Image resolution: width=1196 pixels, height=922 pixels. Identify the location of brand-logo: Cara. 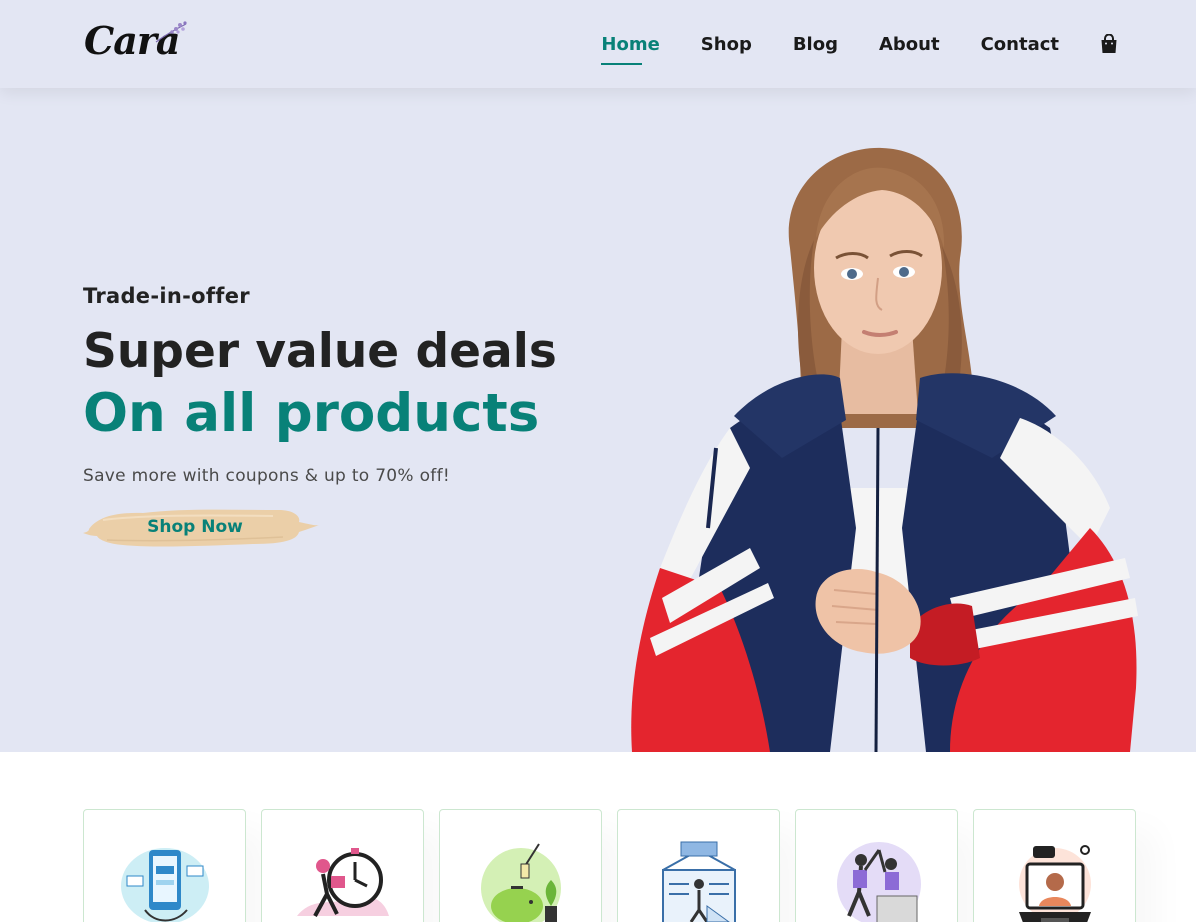
(136, 43).